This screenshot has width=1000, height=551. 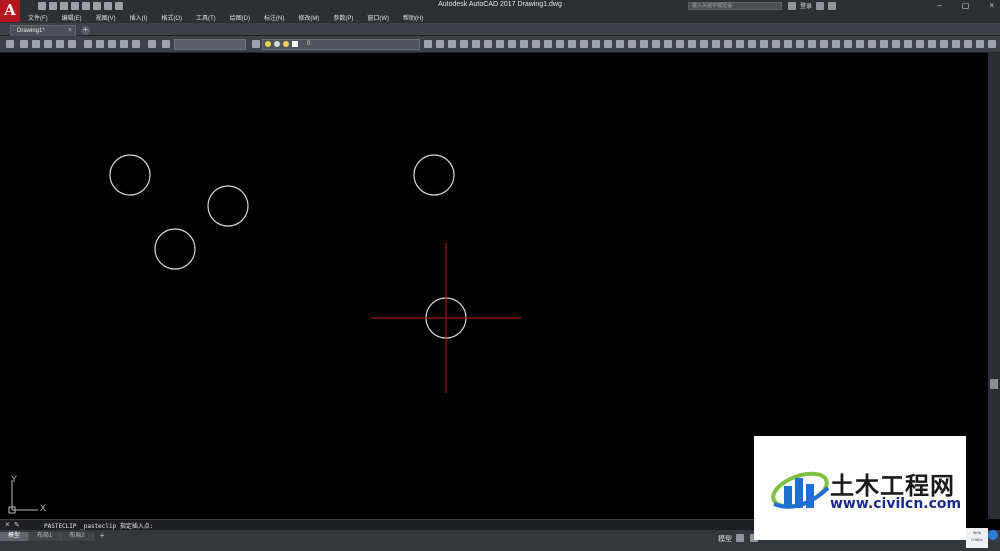 What do you see at coordinates (15, 536) in the screenshot?
I see `tab-model: 模型` at bounding box center [15, 536].